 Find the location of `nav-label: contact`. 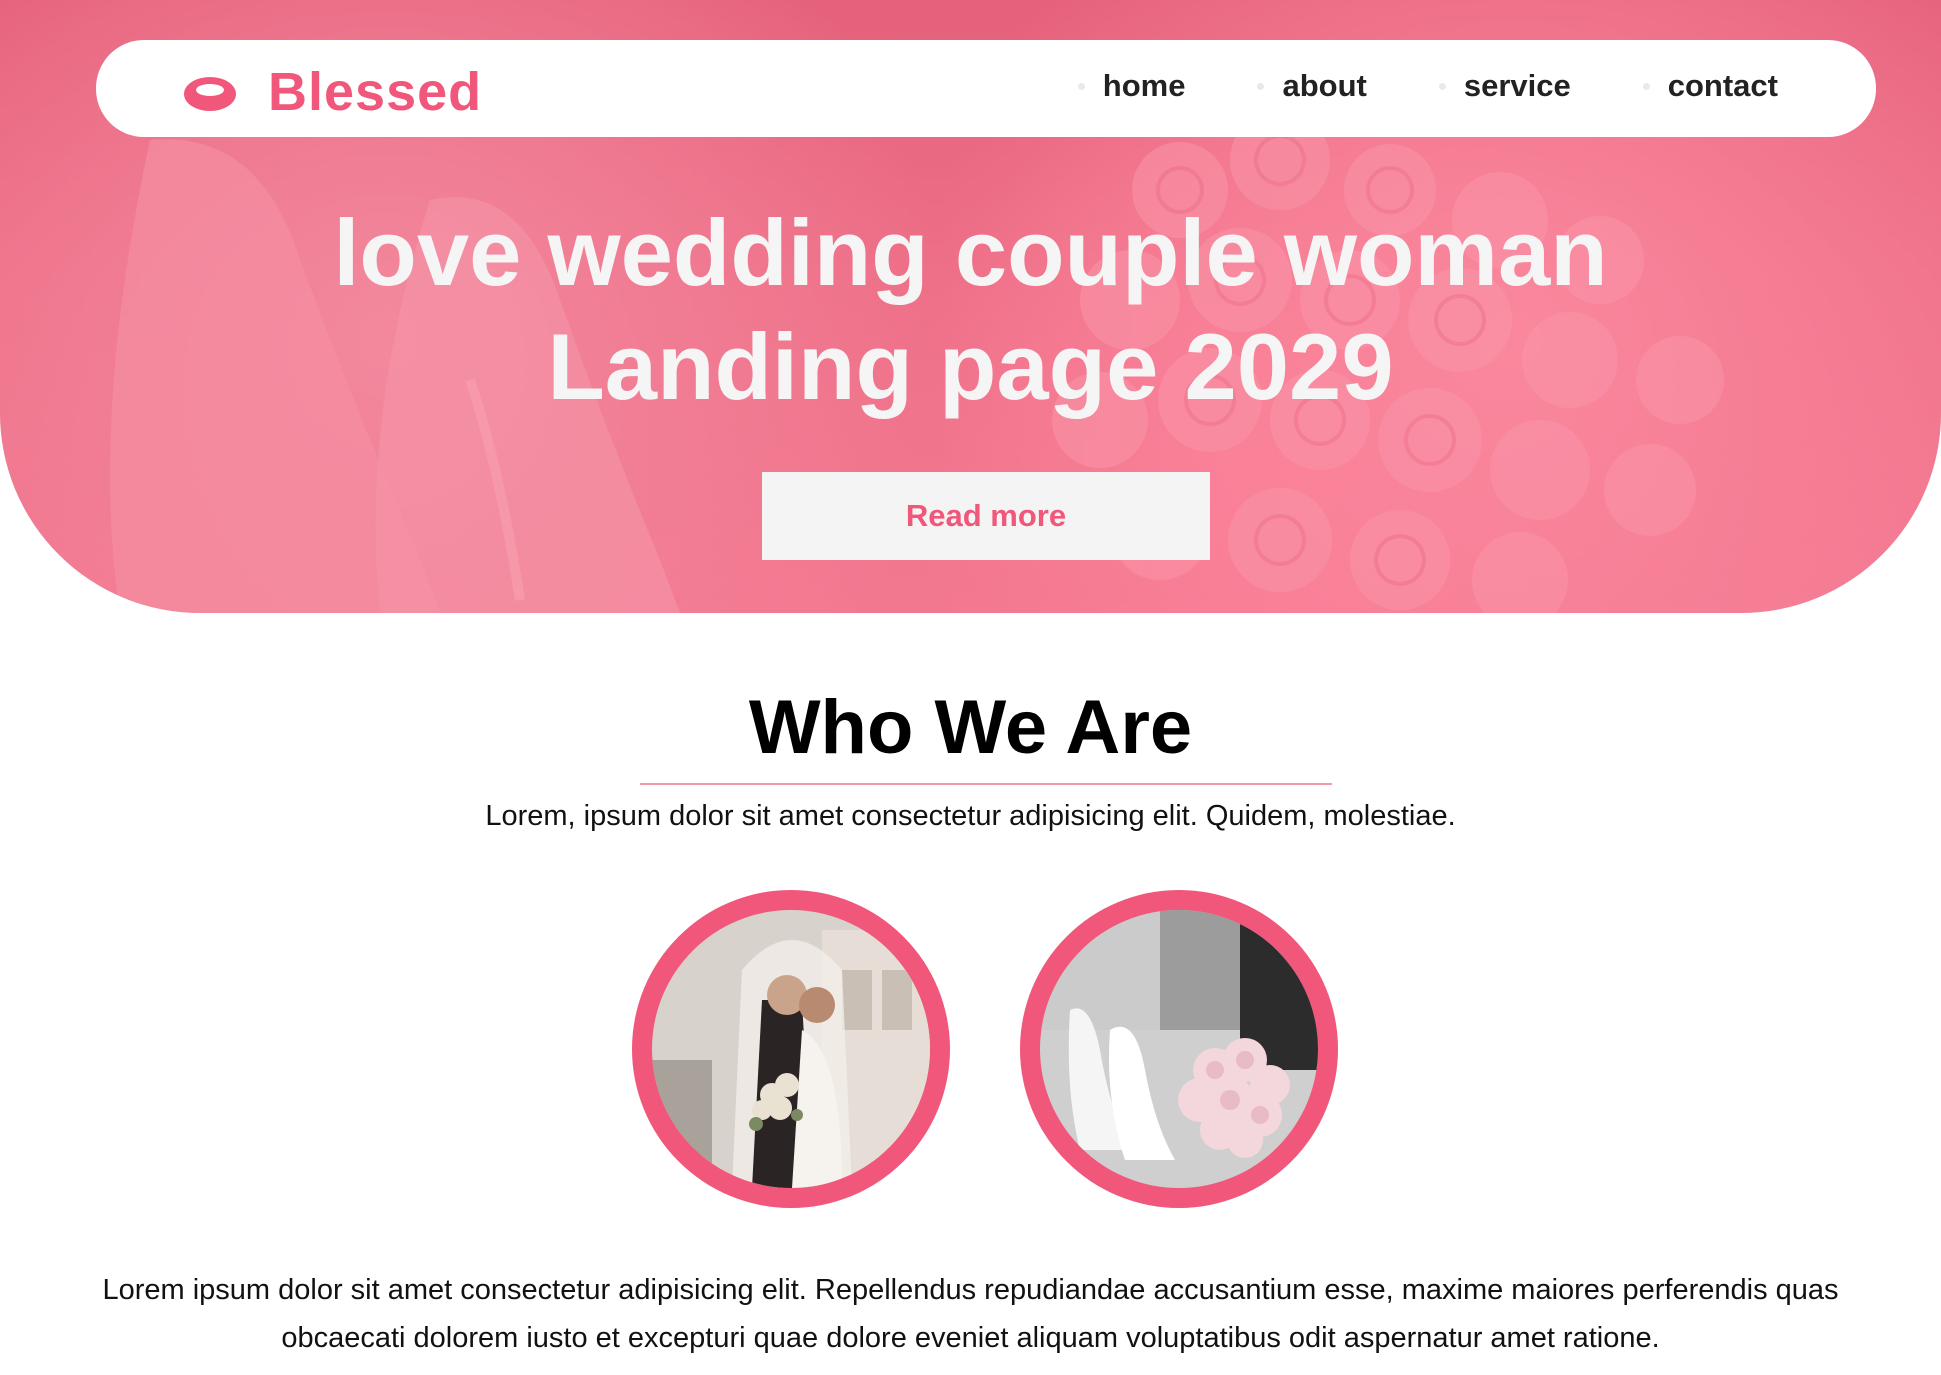

nav-label: contact is located at coordinates (1722, 85).